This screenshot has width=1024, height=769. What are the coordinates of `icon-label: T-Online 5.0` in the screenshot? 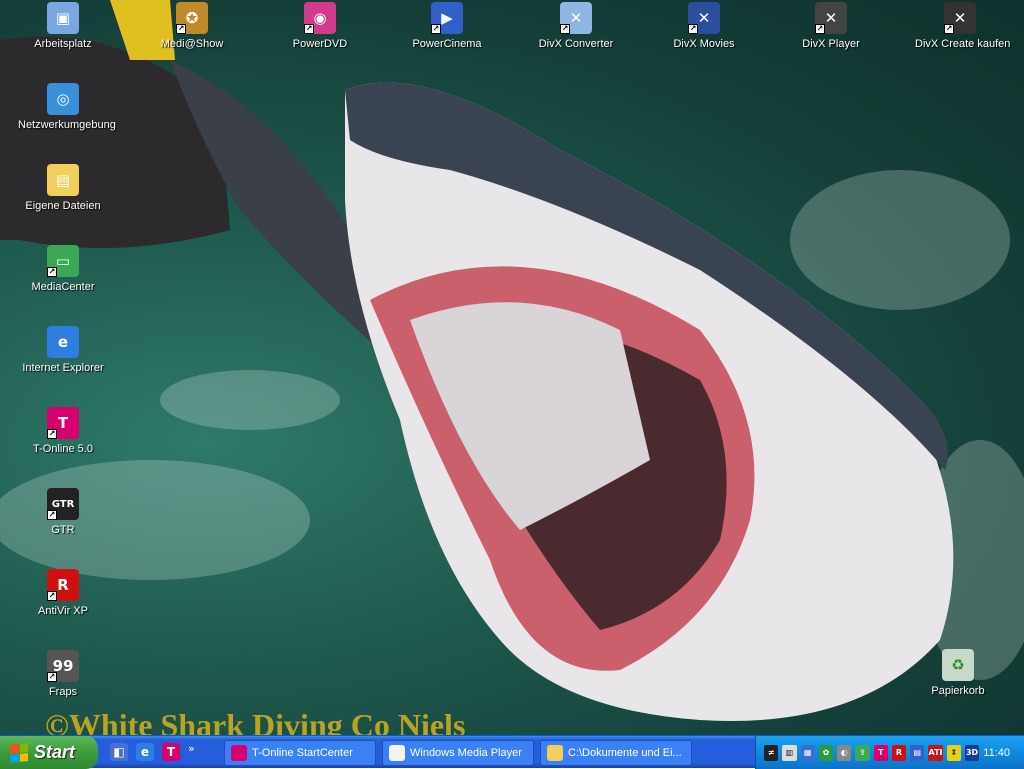 It's located at (63, 449).